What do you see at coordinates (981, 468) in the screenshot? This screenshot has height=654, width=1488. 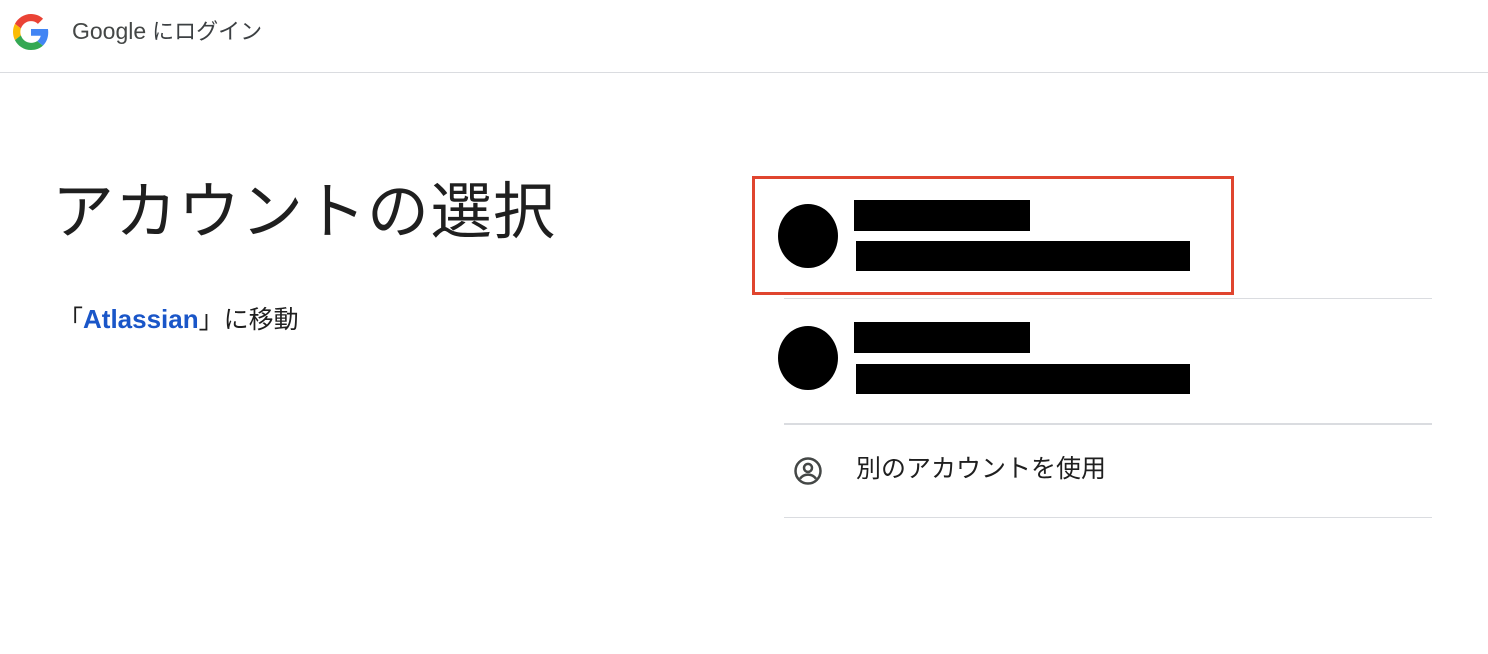 I see `use-another-account-label: 別のアカウントを使用` at bounding box center [981, 468].